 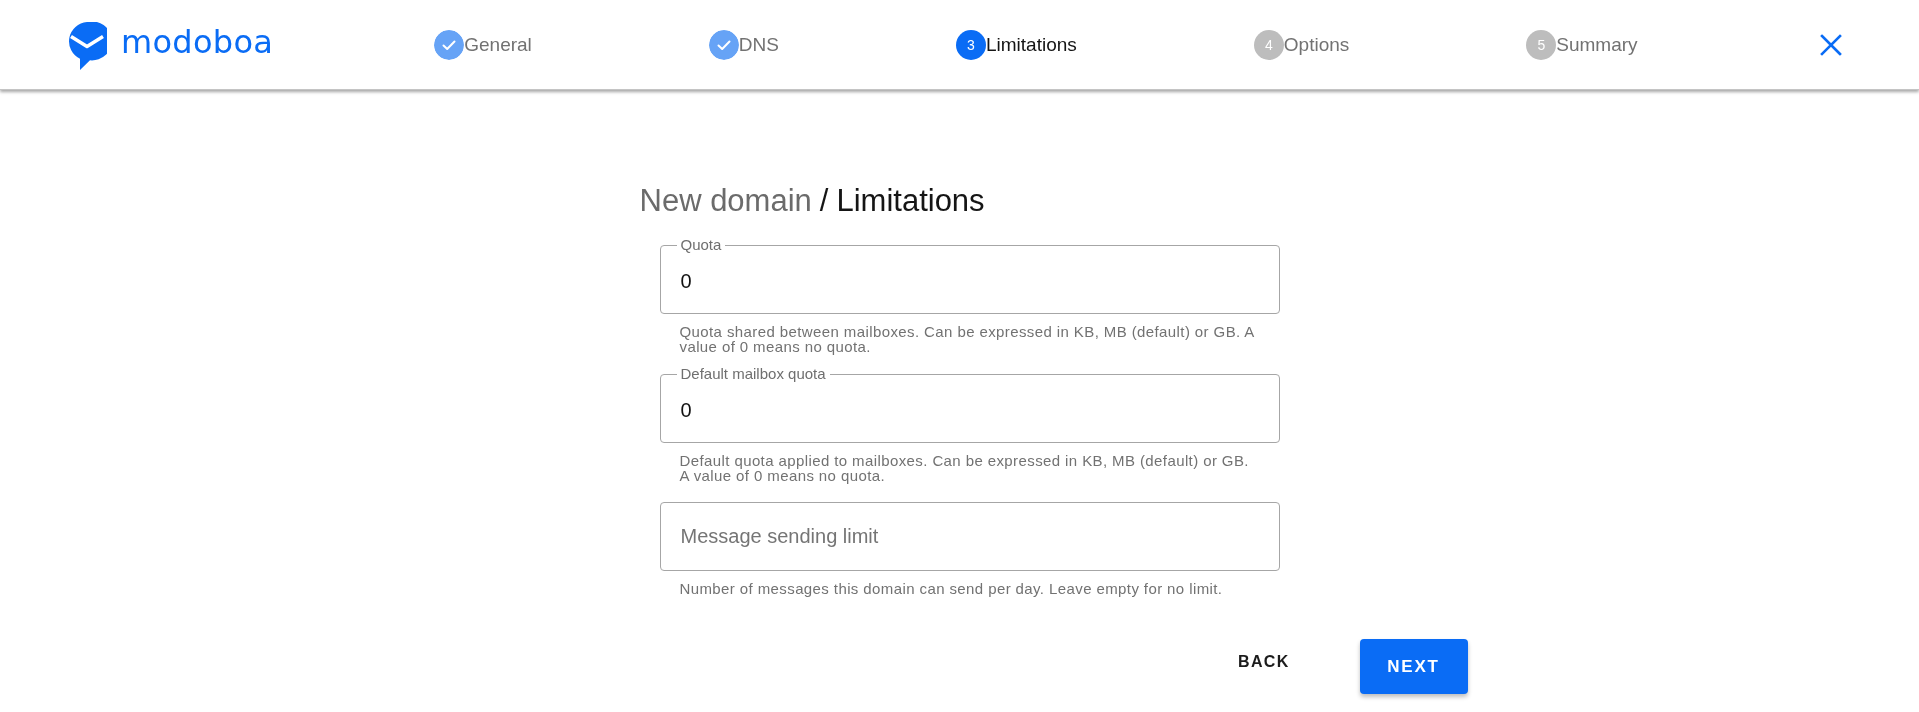 What do you see at coordinates (966, 339) in the screenshot?
I see `field-hint: Quota shared between mailboxes. Can be expressed in KB, MB (default) or GB. A value of 0 means no quota.` at bounding box center [966, 339].